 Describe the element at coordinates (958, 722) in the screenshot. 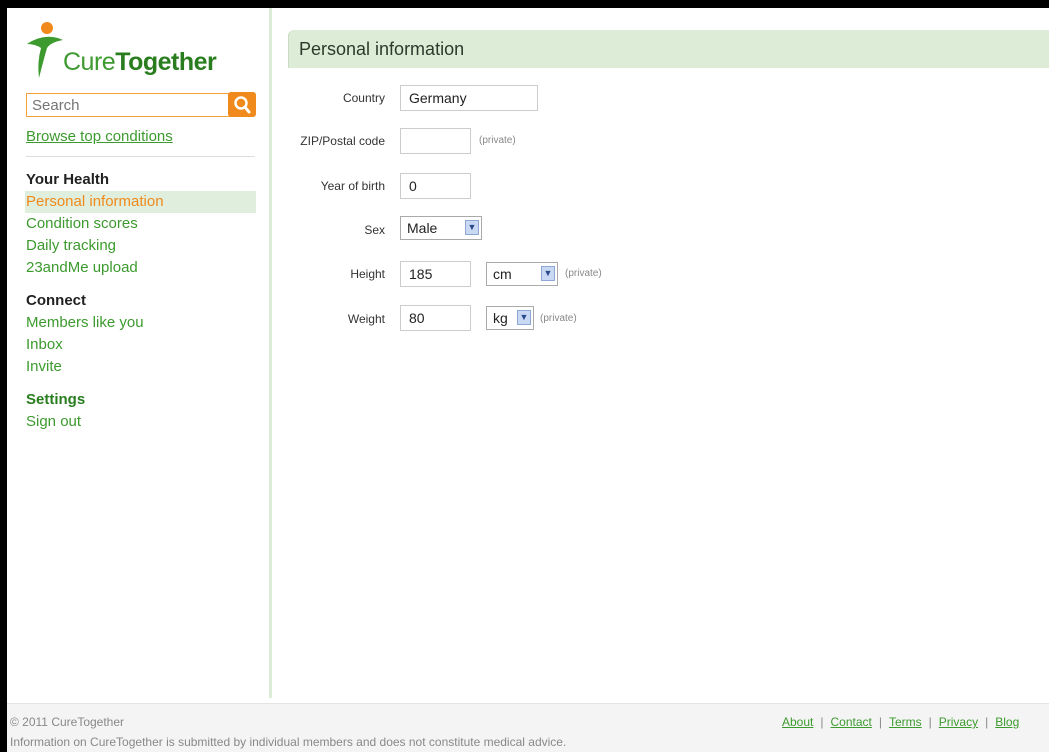

I see `footer-link-privacy: Privacy` at that location.